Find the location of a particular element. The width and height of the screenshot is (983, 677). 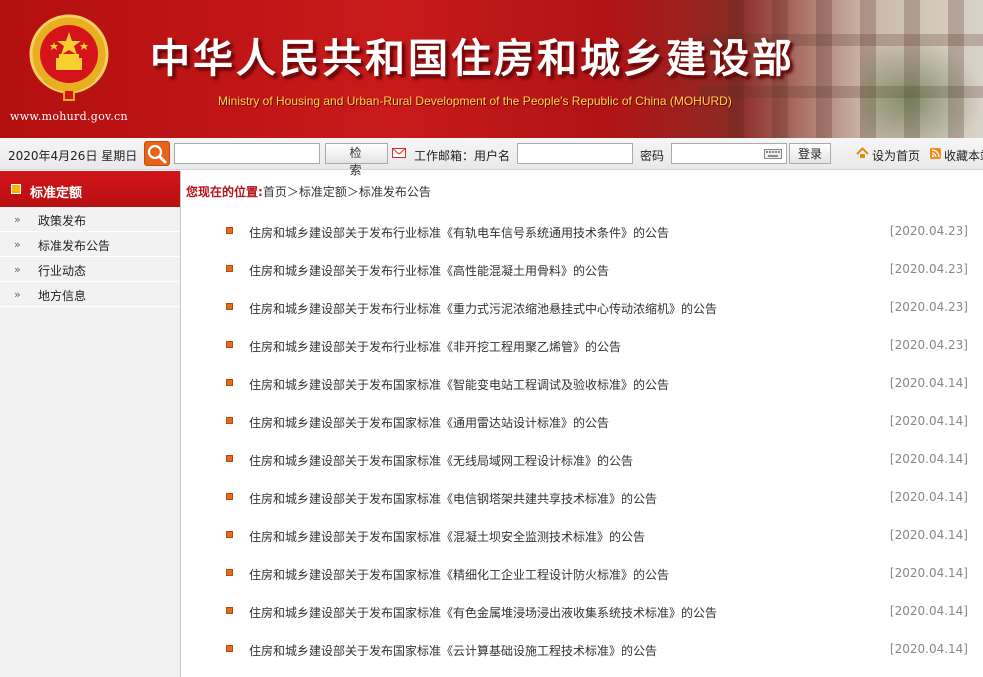

home-icon is located at coordinates (862, 152).